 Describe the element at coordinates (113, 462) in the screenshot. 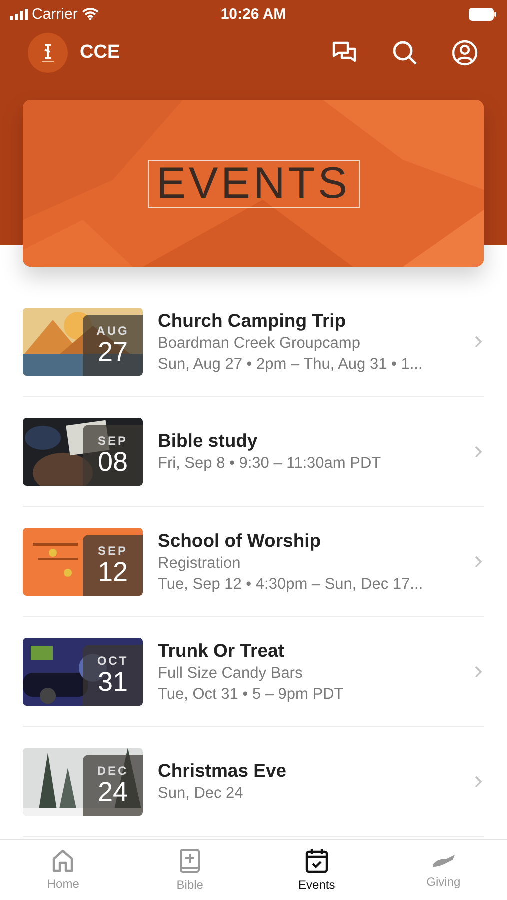

I see `event-day: 08` at that location.